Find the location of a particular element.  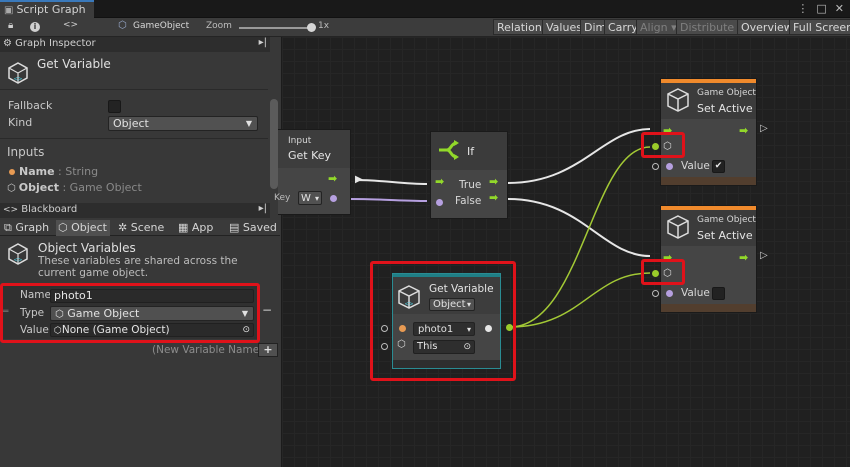

if-node: If ➡ True ➡ False ➡ is located at coordinates (469, 175).